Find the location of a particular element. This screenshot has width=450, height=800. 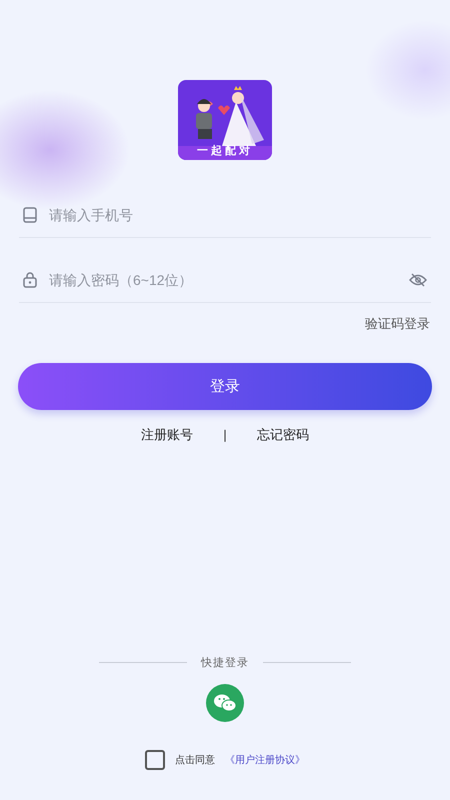

forgot-password-link: 忘记密码 is located at coordinates (283, 435).